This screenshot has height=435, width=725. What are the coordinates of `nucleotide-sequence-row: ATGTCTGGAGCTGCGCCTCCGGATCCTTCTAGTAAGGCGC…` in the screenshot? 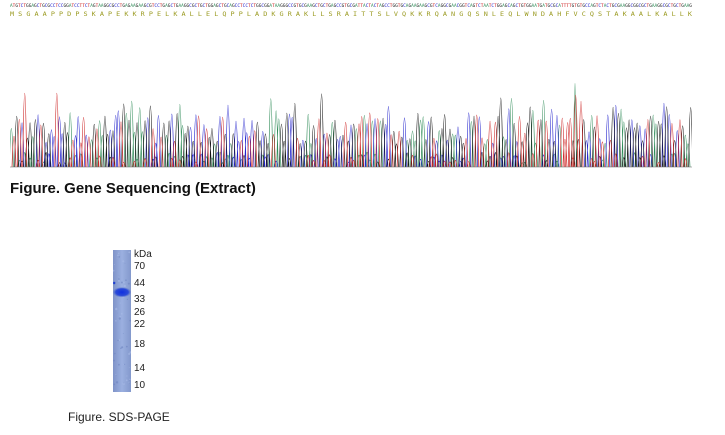 It's located at (351, 5).